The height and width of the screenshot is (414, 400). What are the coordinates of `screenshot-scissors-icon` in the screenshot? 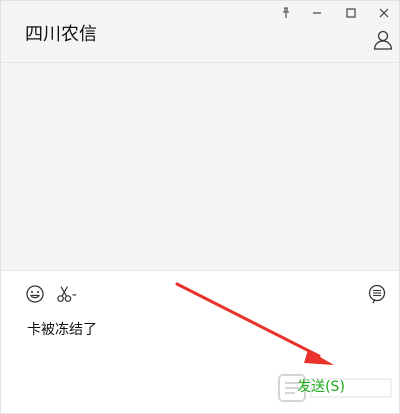 It's located at (67, 294).